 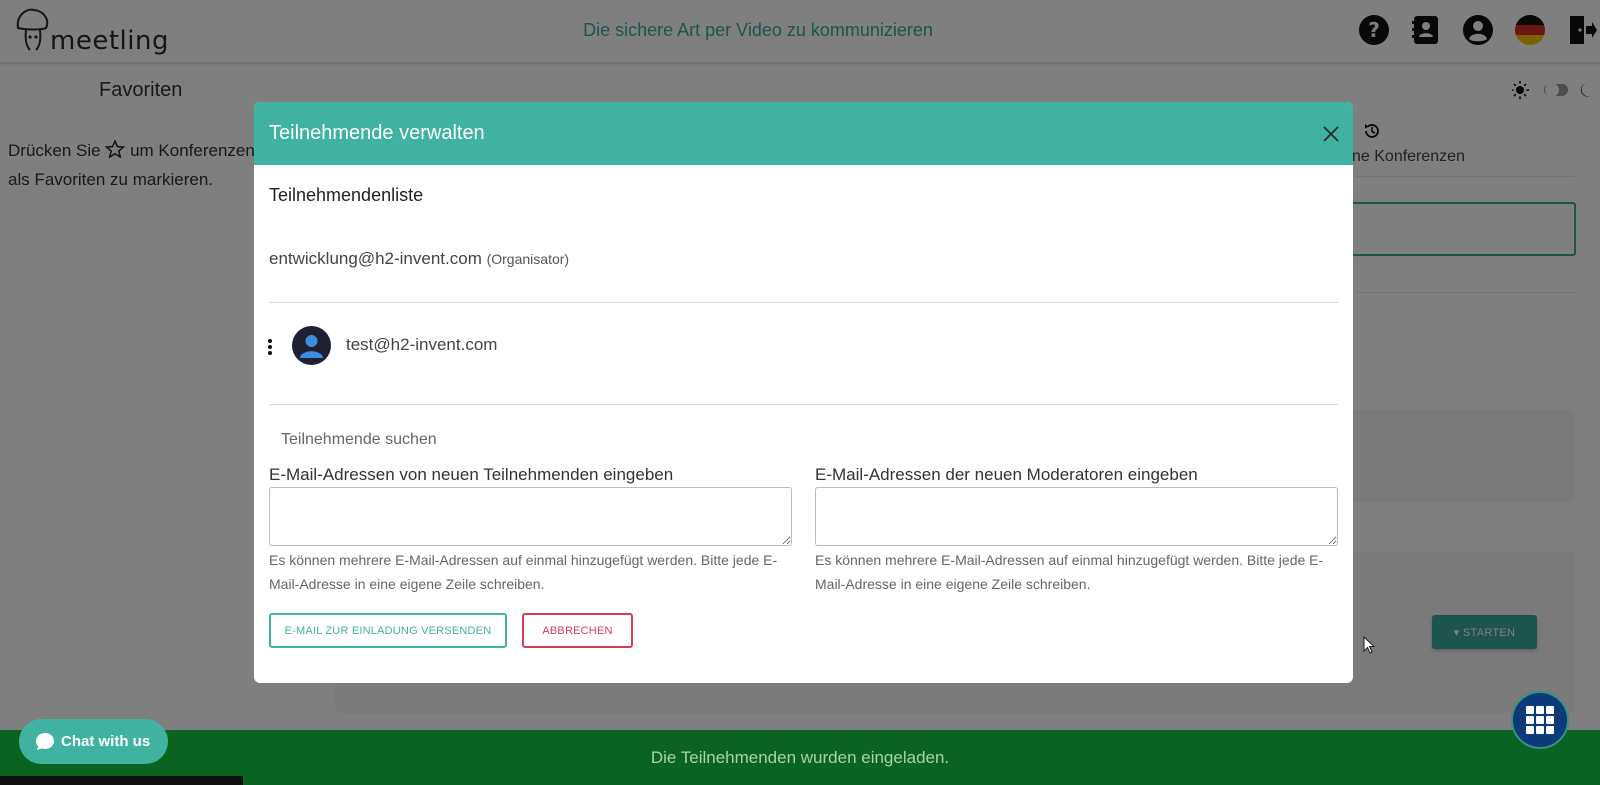 I want to click on organizer-email: entwicklung@h2-invent.com, so click(x=375, y=258).